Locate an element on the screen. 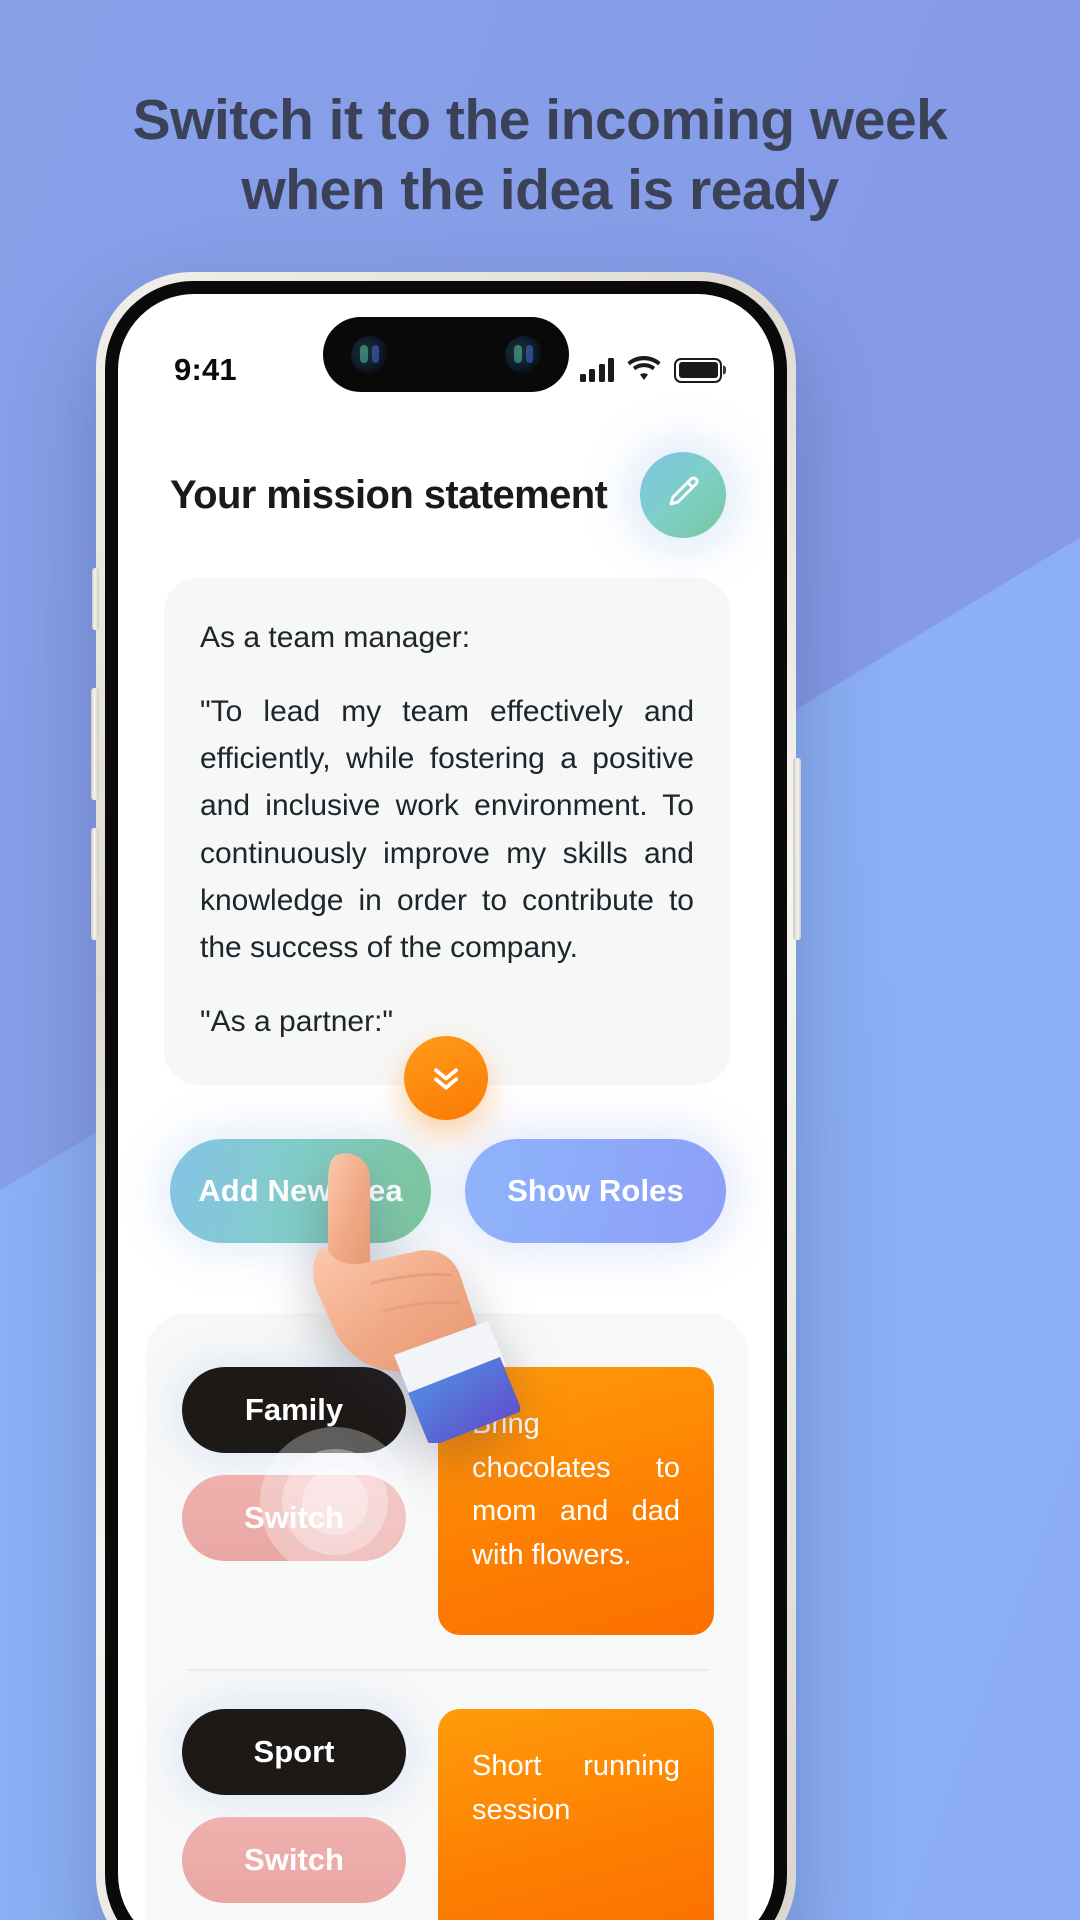  expand-mission-button is located at coordinates (446, 1078).